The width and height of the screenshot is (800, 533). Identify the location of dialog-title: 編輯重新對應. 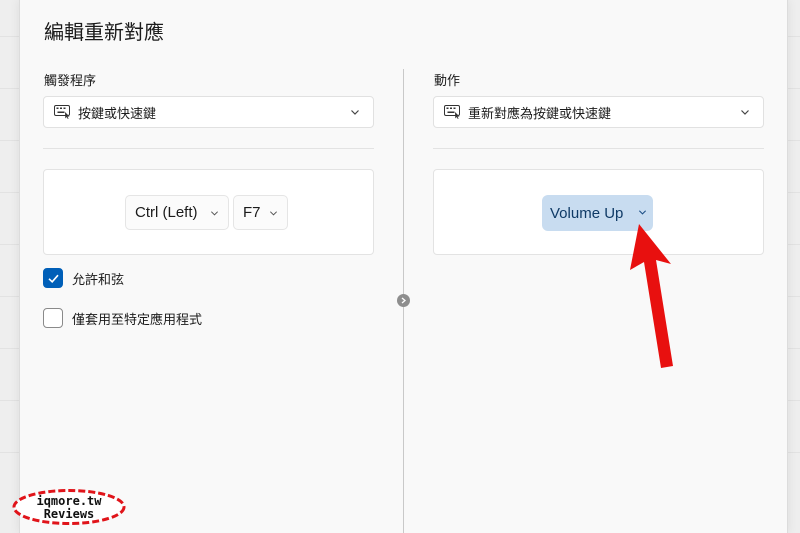
(104, 32).